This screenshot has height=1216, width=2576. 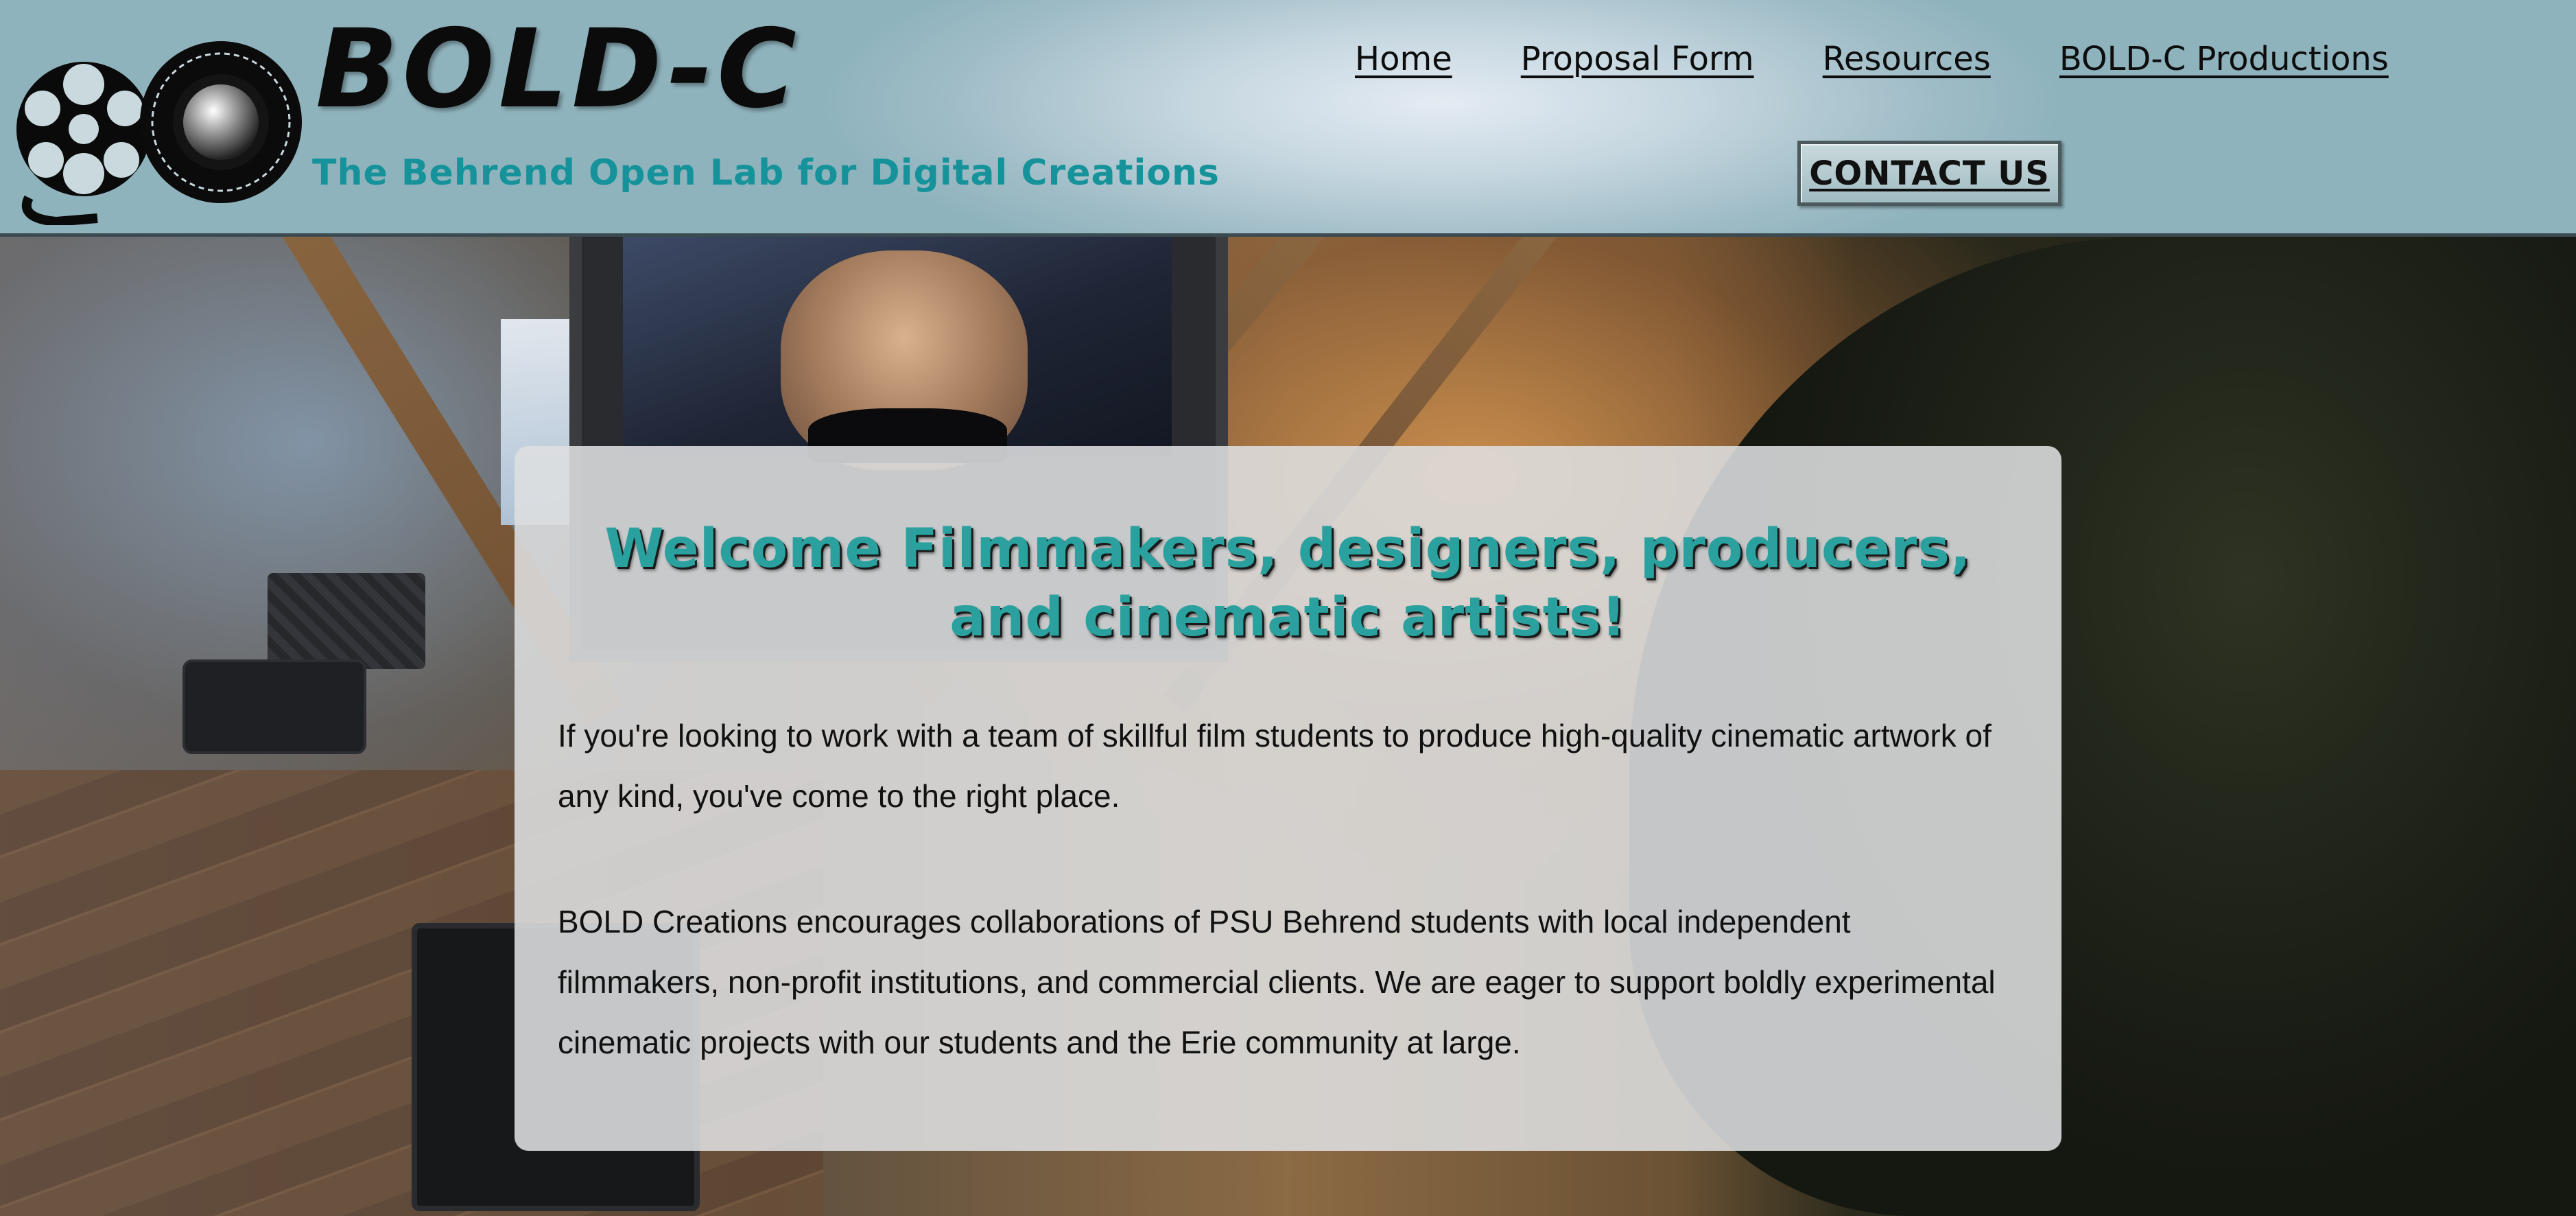 I want to click on monitor-screen, so click(x=897, y=353).